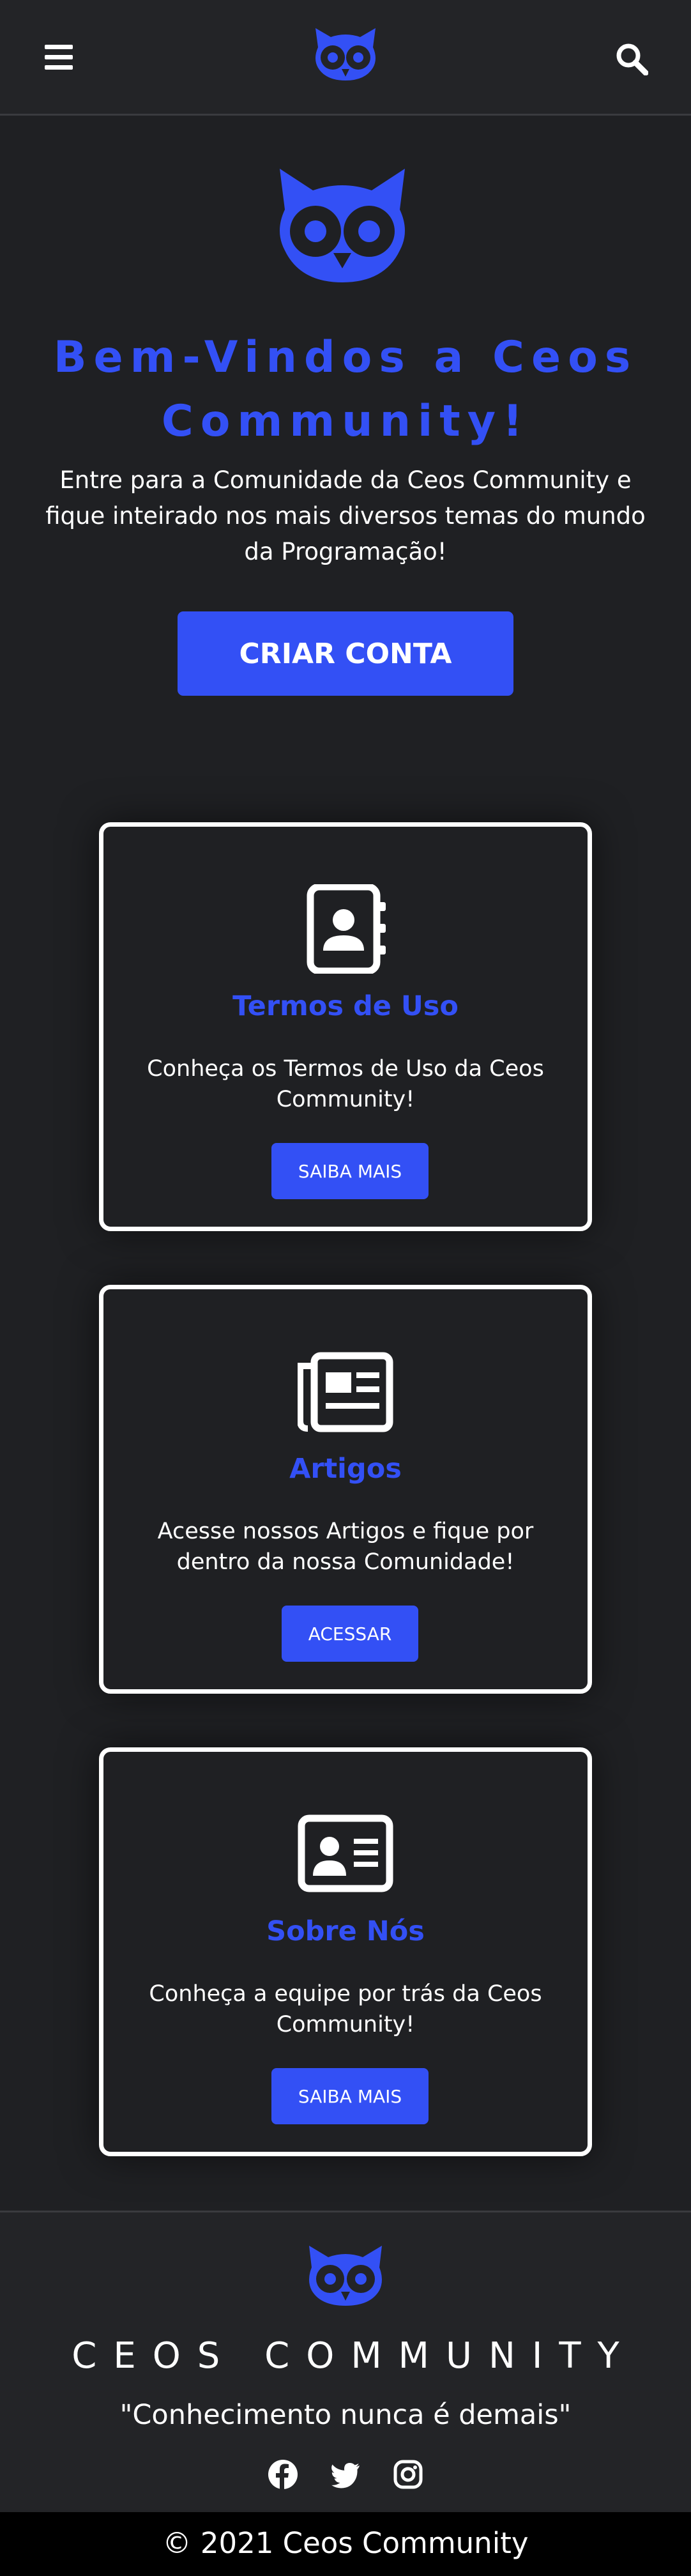  Describe the element at coordinates (345, 1469) in the screenshot. I see `articles-card-title: Artigos` at that location.